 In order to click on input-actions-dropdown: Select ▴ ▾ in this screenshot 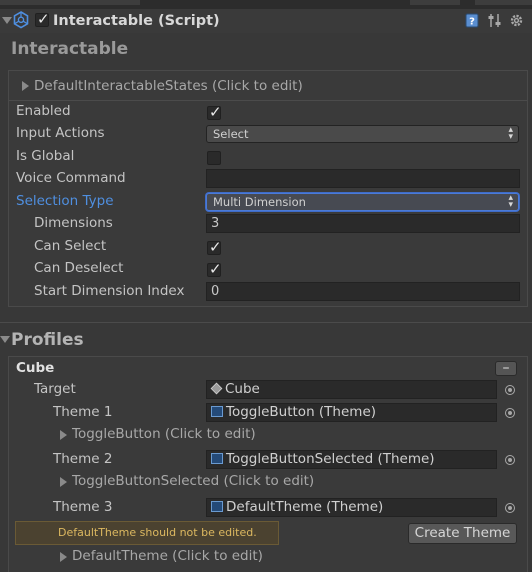, I will do `click(362, 134)`.